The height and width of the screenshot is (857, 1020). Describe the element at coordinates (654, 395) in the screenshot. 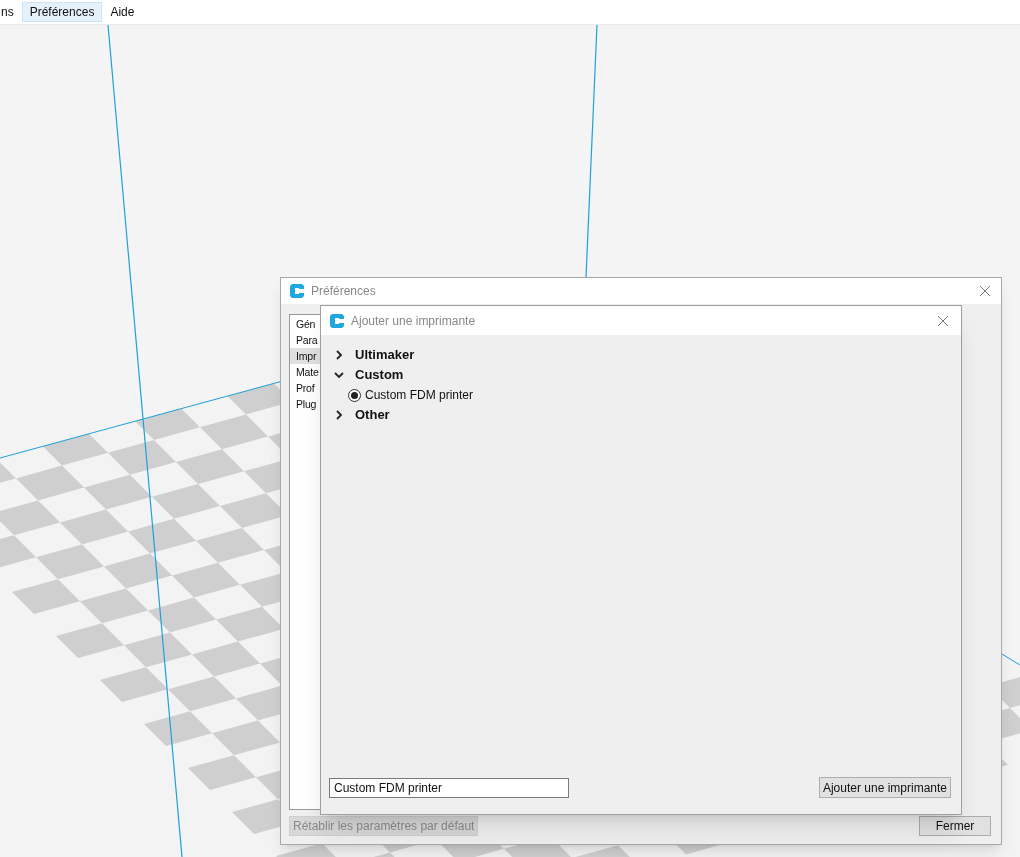

I see `printer-option: Custom FDM printer` at that location.